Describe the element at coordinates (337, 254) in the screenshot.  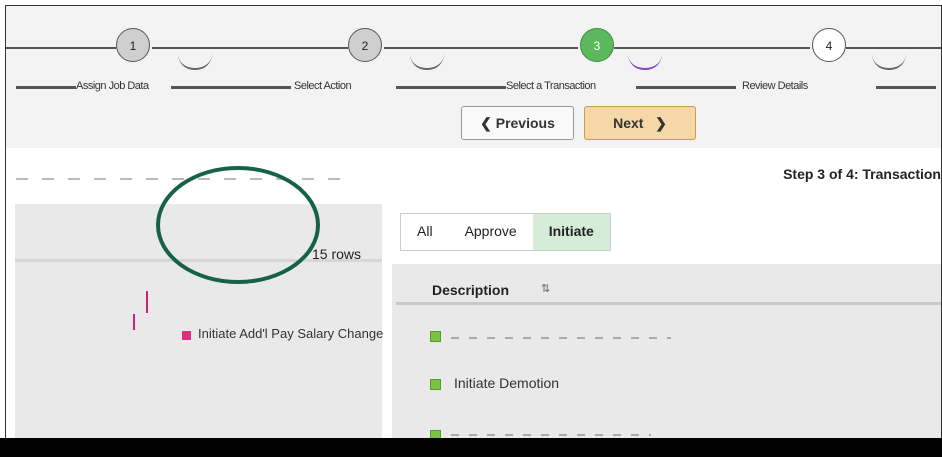
I see `rows-count: 15 rows` at that location.